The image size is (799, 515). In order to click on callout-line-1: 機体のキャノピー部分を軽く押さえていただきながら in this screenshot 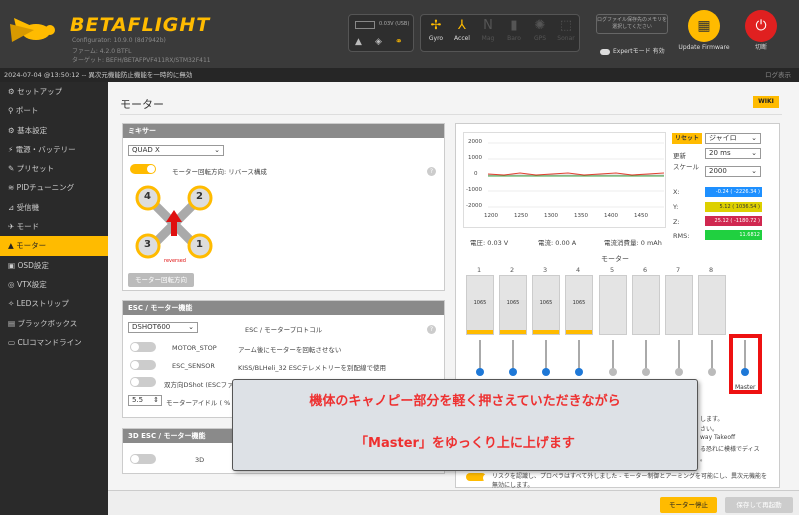, I will do `click(465, 401)`.